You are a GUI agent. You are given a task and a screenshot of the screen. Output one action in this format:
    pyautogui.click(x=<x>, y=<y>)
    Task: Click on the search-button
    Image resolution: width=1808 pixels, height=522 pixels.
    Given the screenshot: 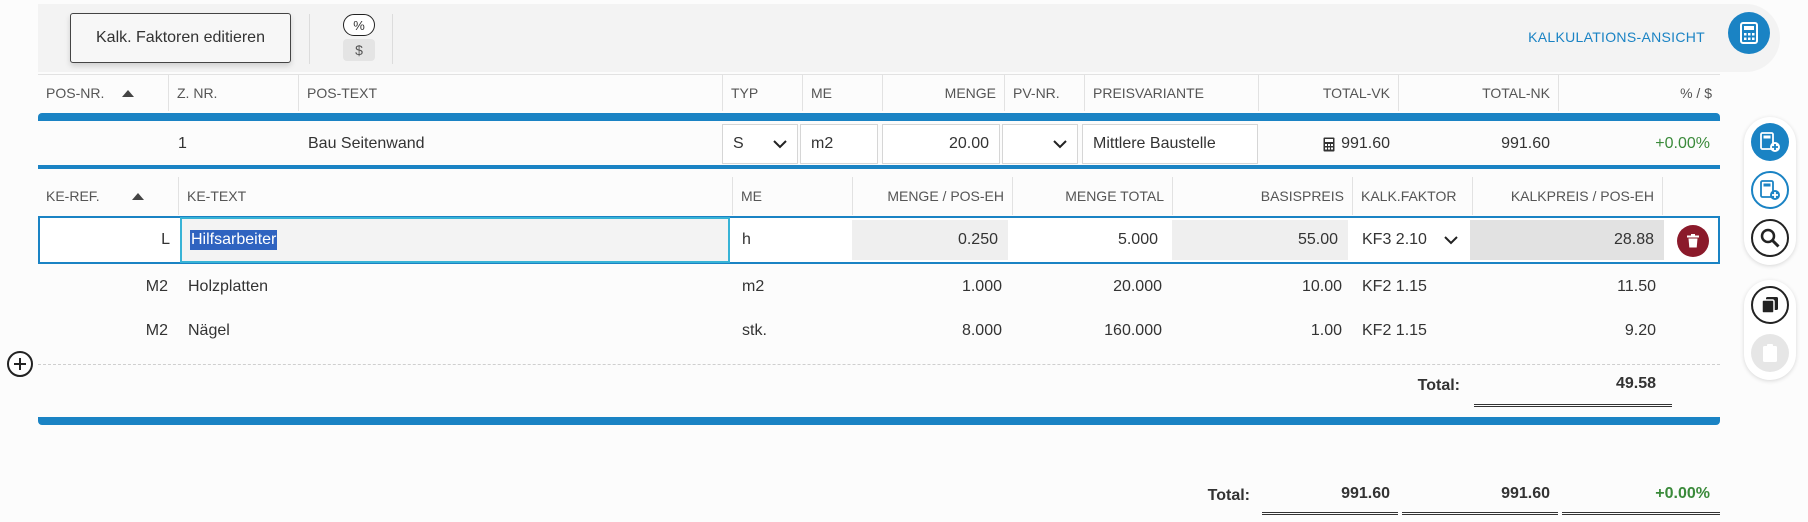 What is the action you would take?
    pyautogui.click(x=1770, y=238)
    